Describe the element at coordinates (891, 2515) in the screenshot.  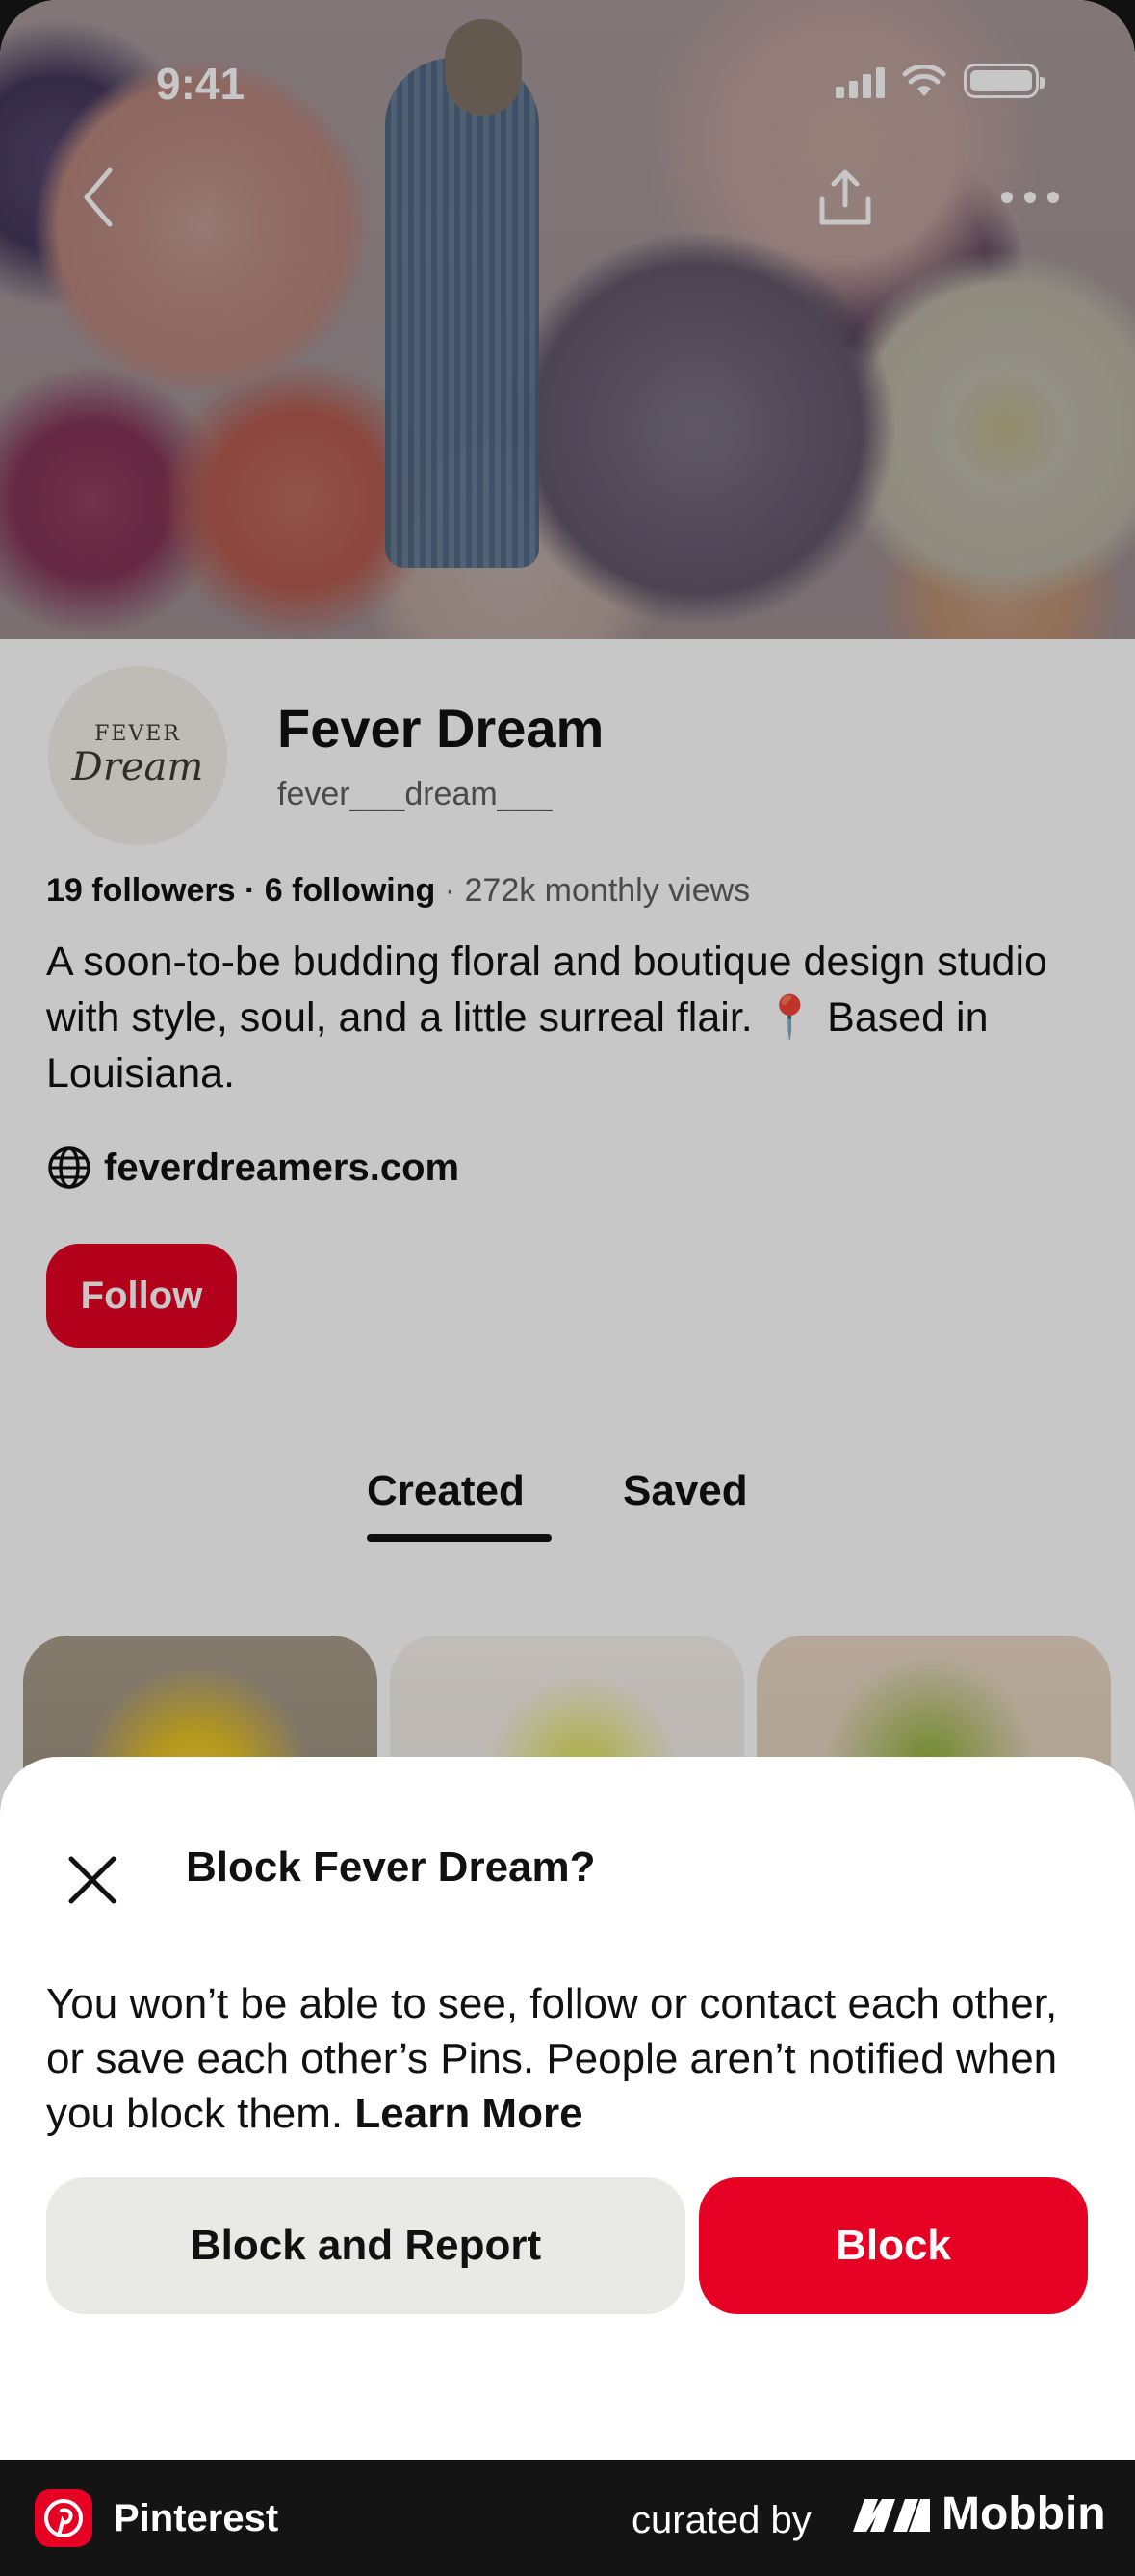
I see `mobbin-logo-icon` at that location.